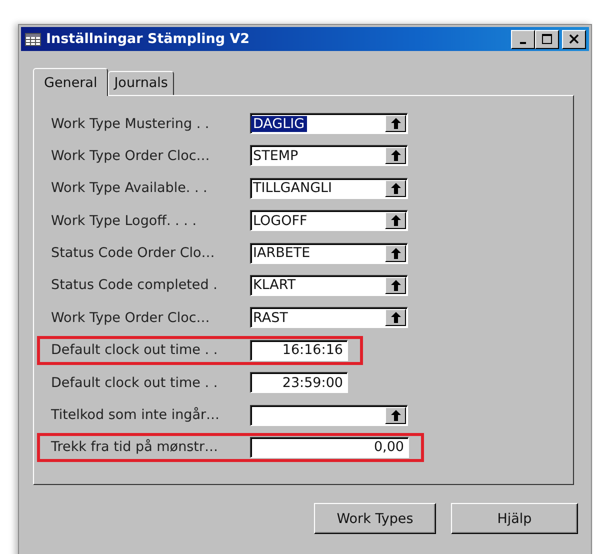  What do you see at coordinates (279, 124) in the screenshot?
I see `field-value: DAGLIG` at bounding box center [279, 124].